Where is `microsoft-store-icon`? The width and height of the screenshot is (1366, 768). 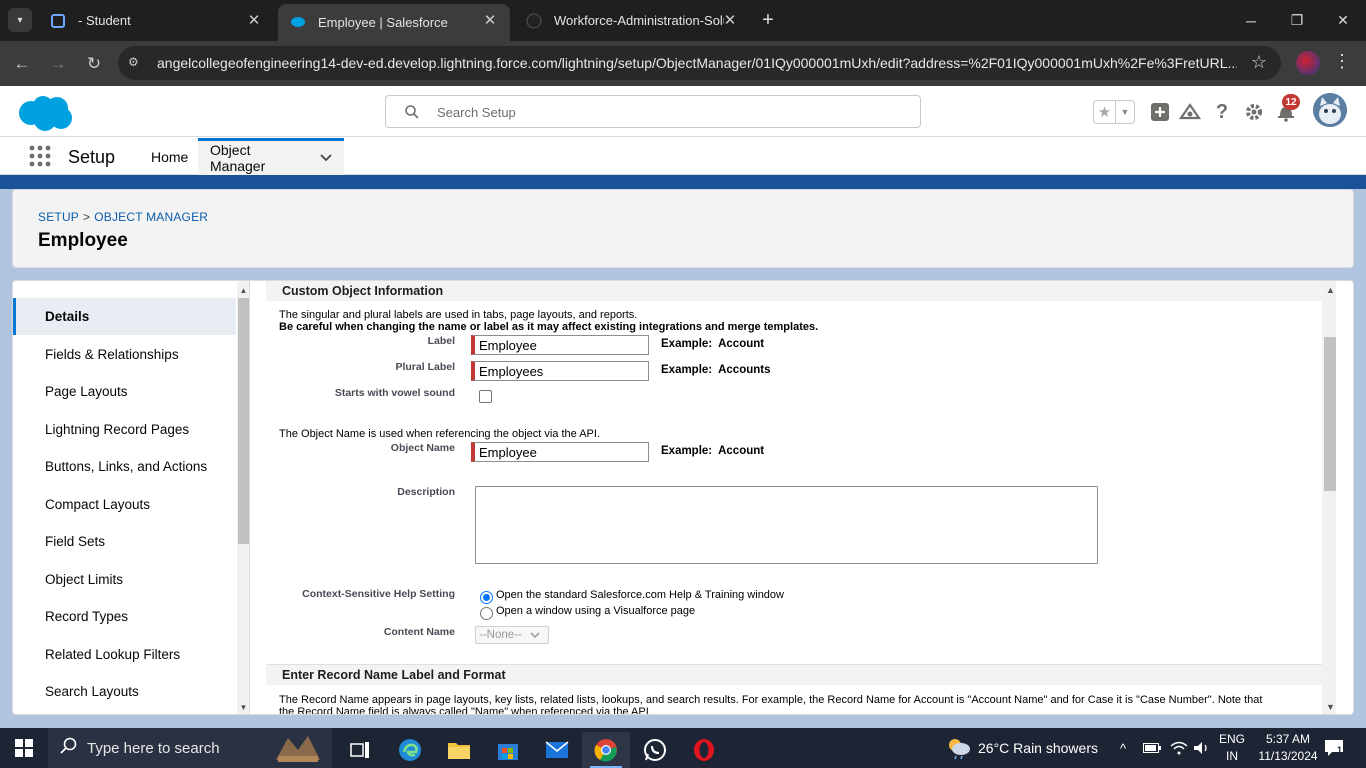
microsoft-store-icon is located at coordinates (508, 750).